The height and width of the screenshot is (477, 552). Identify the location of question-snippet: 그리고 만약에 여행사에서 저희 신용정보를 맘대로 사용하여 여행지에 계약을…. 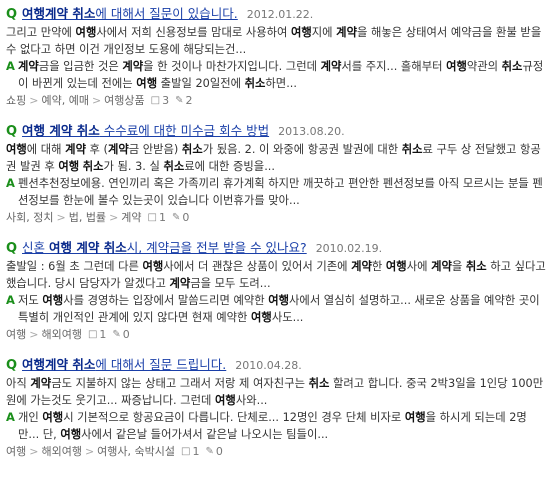
(276, 41).